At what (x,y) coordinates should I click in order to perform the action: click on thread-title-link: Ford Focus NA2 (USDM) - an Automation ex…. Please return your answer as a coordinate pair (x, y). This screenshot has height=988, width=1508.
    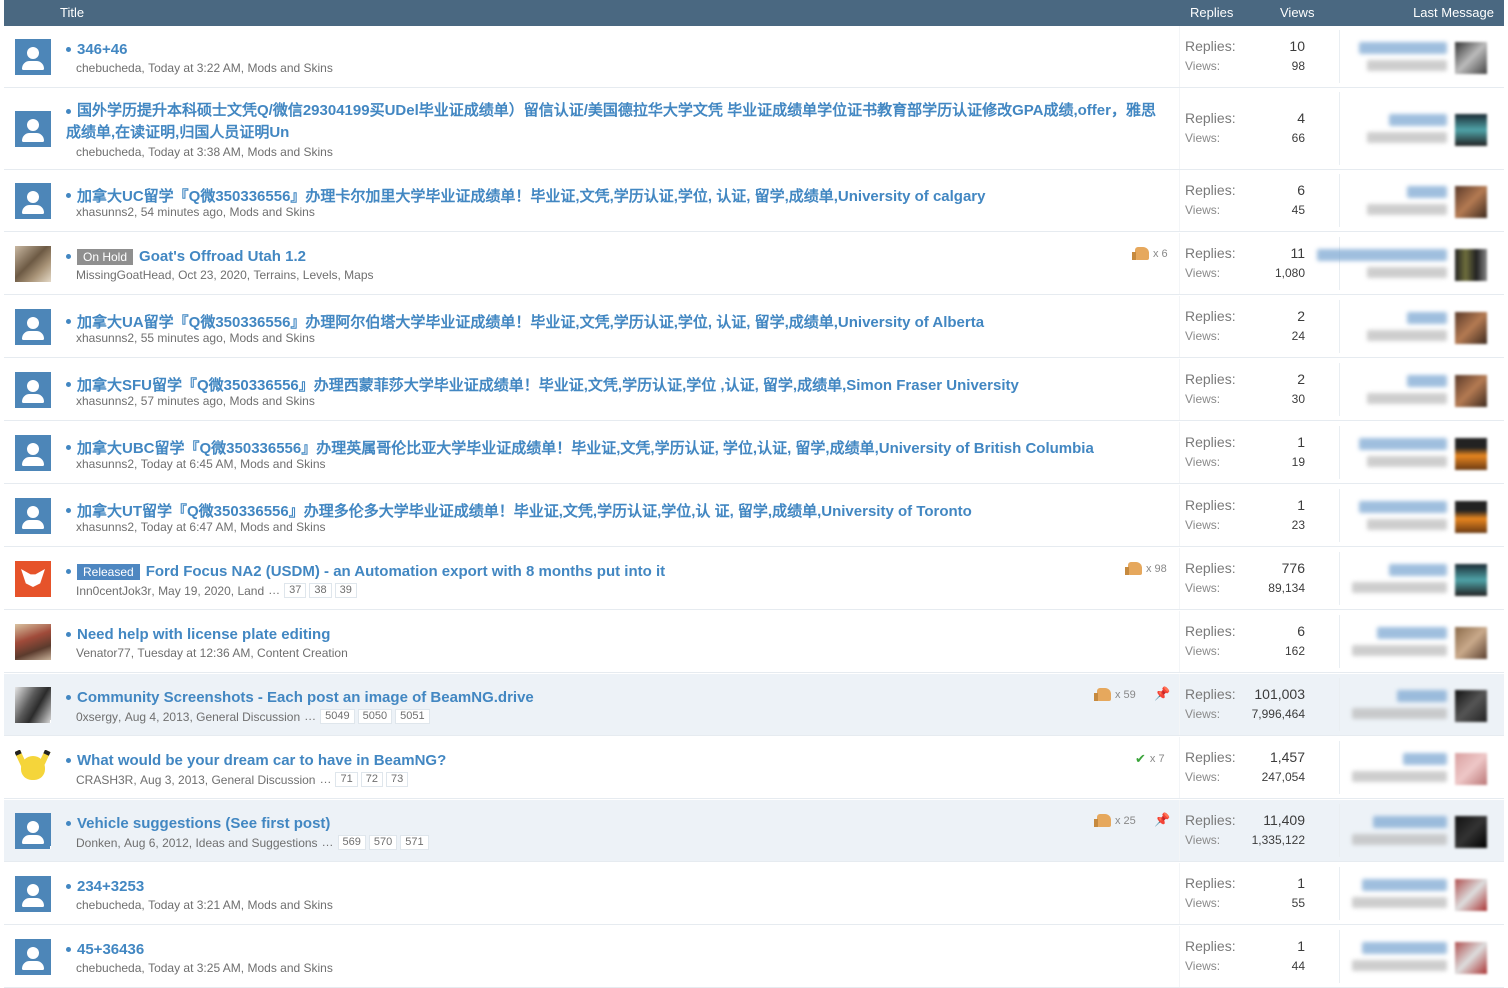
    Looking at the image, I should click on (405, 571).